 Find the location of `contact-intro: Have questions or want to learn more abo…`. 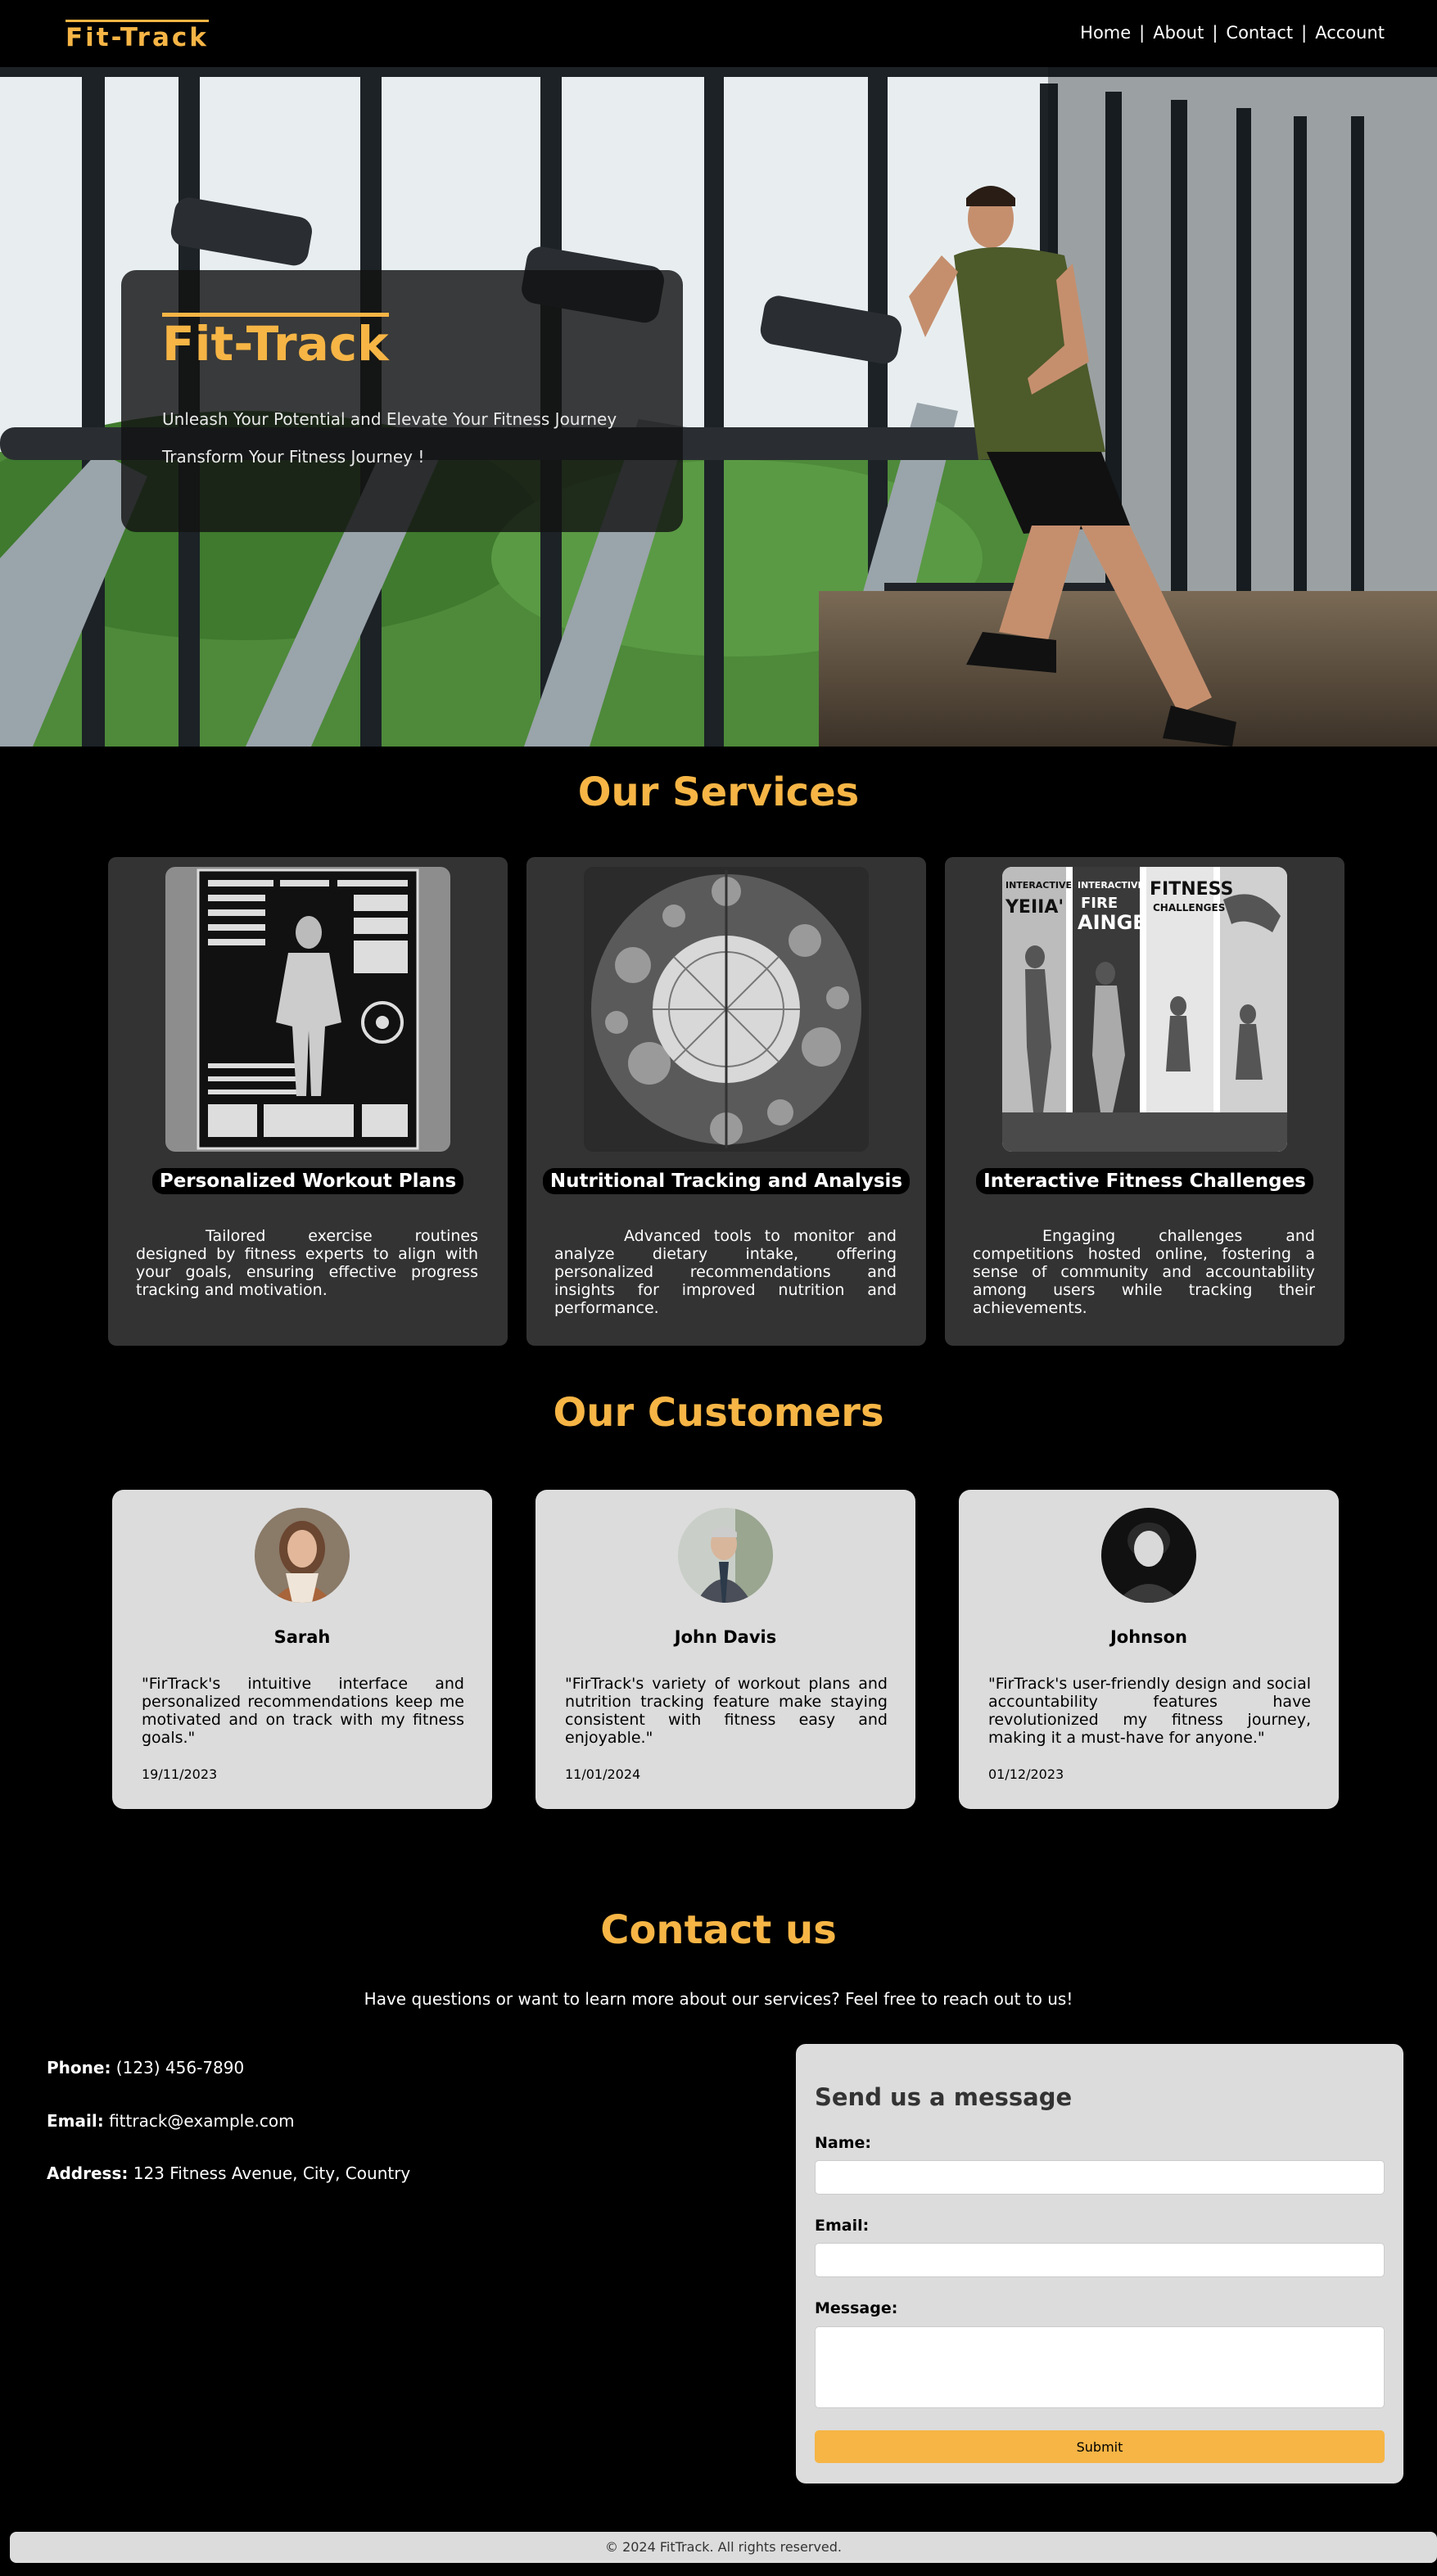

contact-intro: Have questions or want to learn more abo… is located at coordinates (718, 1999).